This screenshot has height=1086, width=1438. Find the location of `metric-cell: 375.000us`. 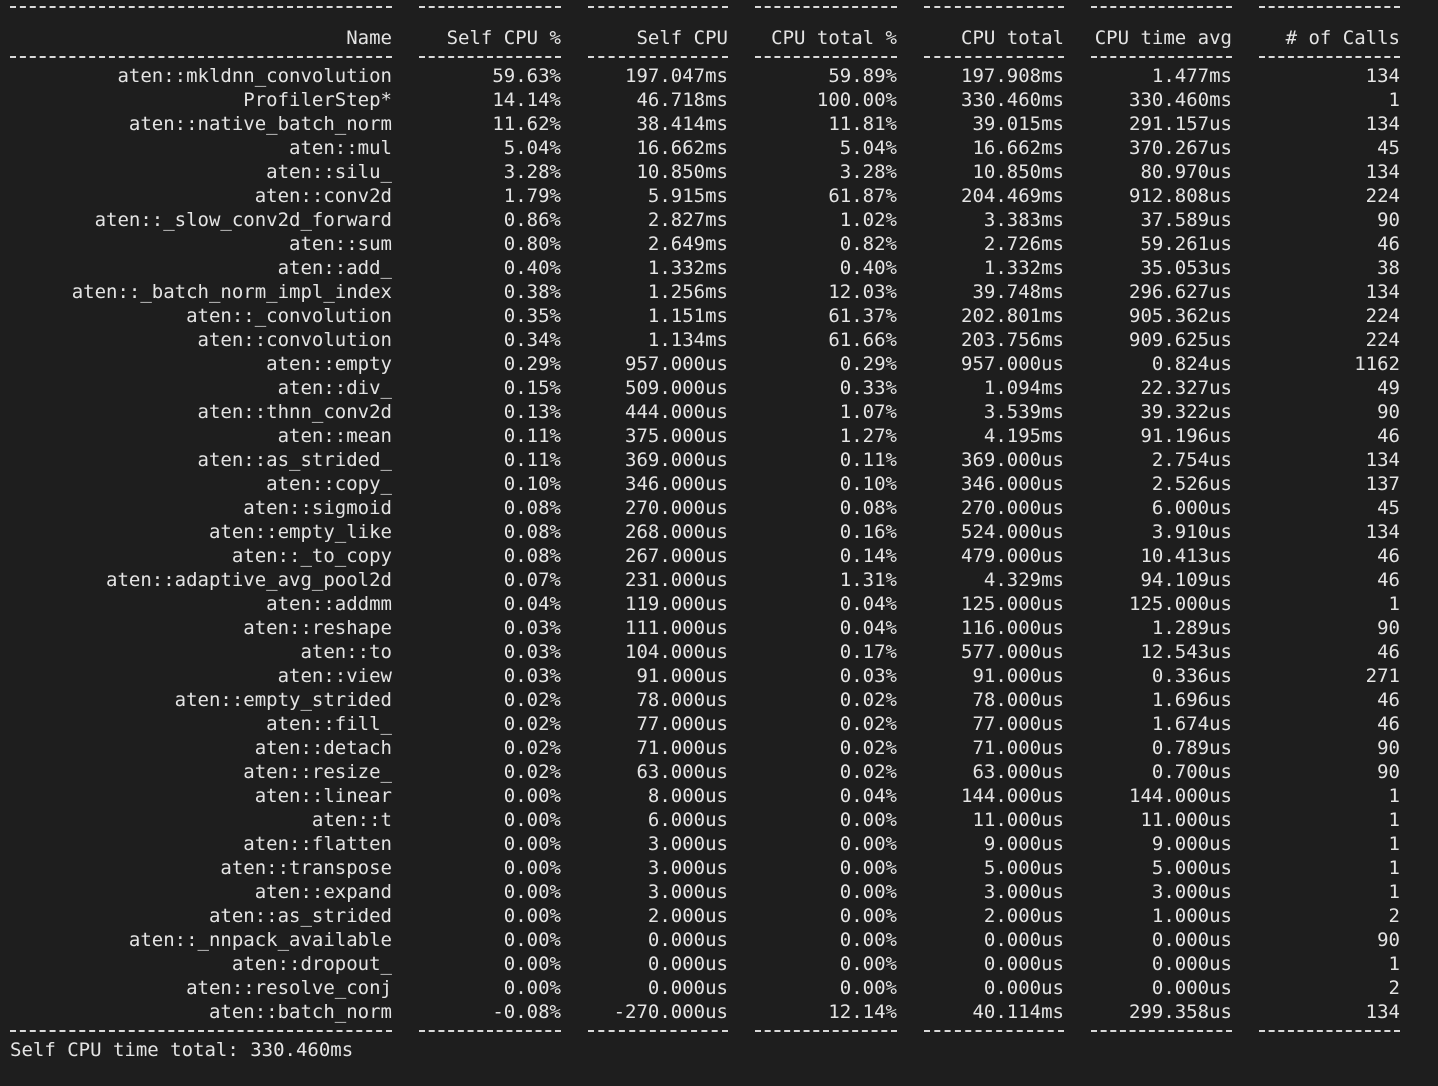

metric-cell: 375.000us is located at coordinates (676, 436).